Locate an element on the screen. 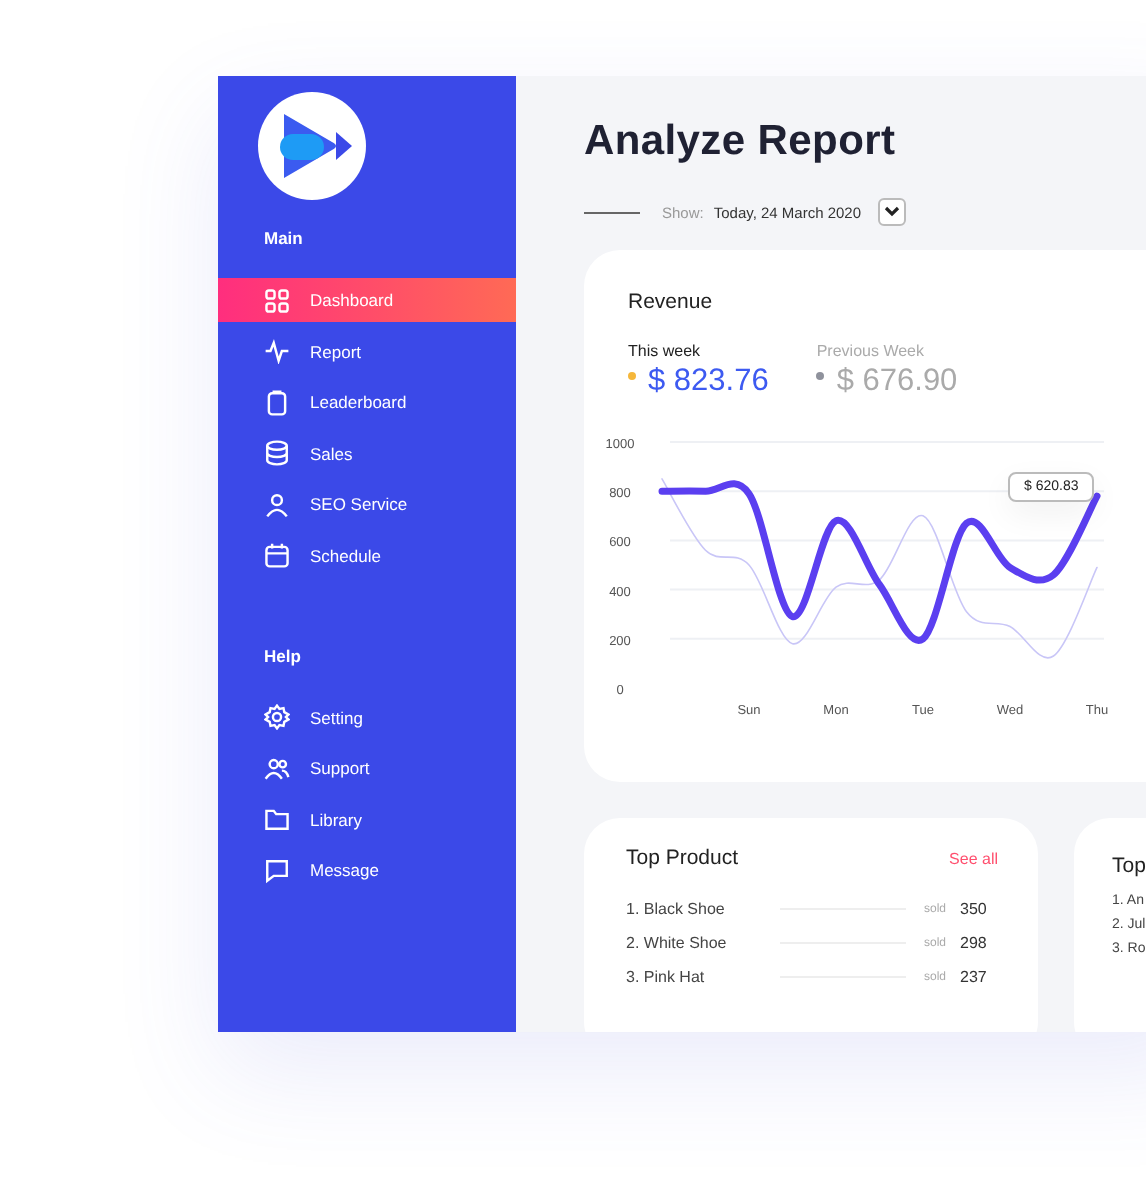 The width and height of the screenshot is (1146, 1196). stat-value: $ 676.90 is located at coordinates (897, 382).